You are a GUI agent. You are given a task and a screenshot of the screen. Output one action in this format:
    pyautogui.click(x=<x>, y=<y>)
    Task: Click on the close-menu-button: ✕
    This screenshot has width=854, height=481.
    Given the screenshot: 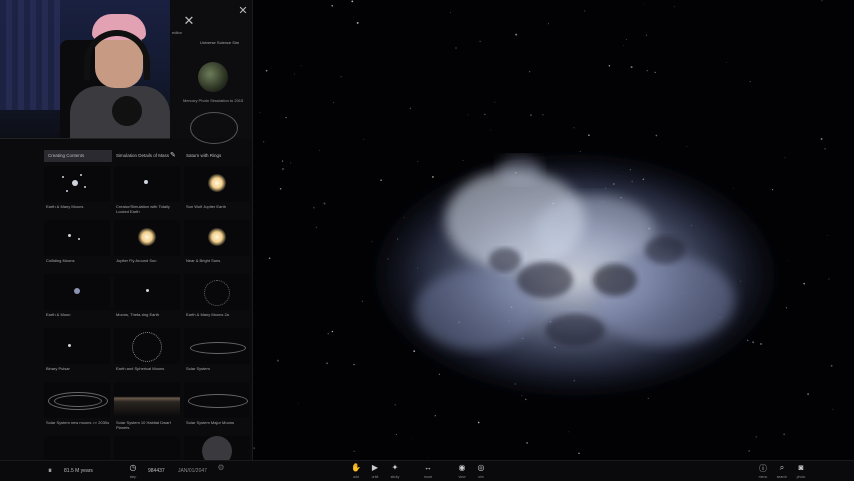 What is the action you would take?
    pyautogui.click(x=189, y=21)
    